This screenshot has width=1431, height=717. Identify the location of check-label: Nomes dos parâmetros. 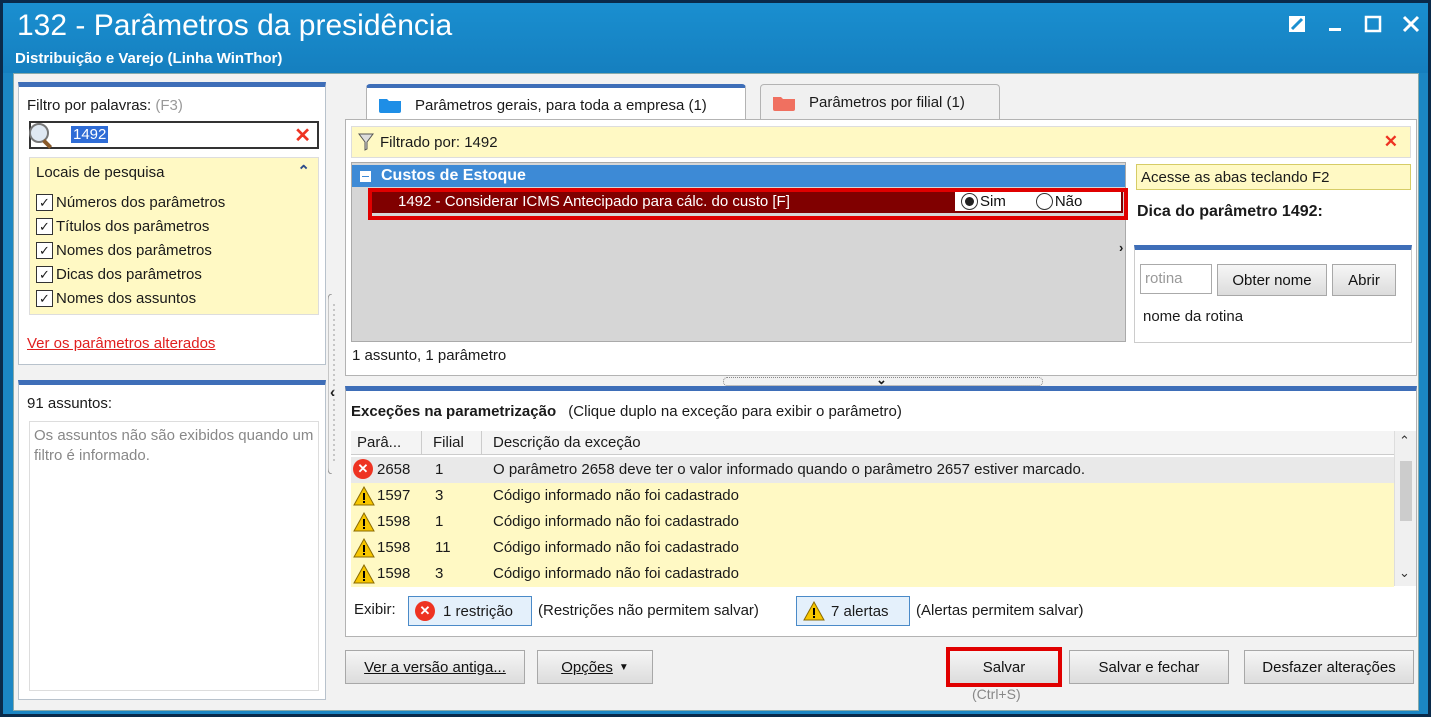
(134, 250).